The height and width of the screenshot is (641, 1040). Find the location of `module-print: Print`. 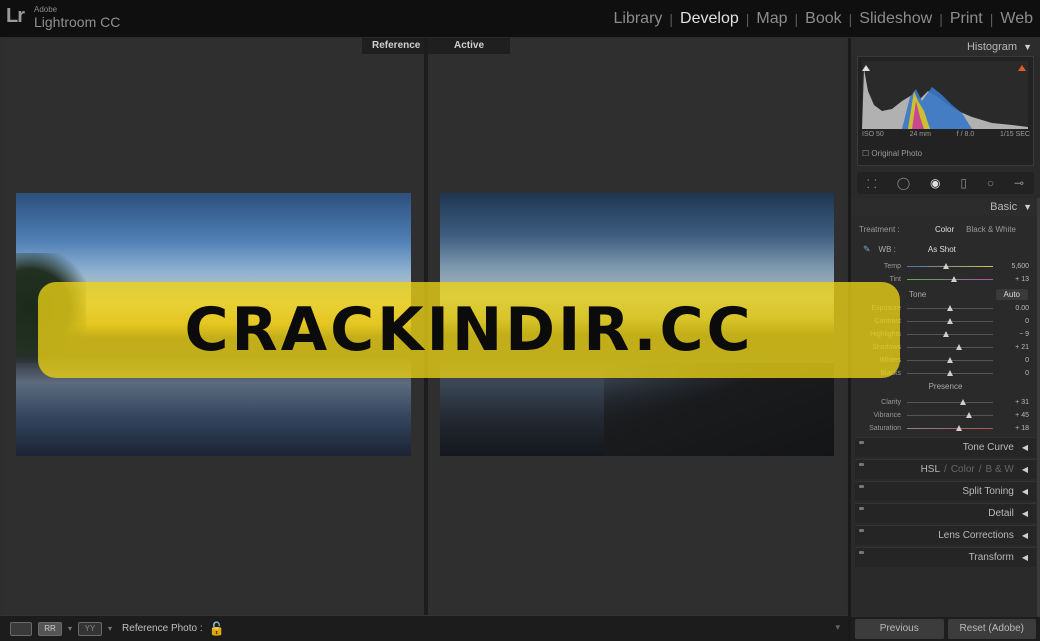

module-print: Print is located at coordinates (966, 19).